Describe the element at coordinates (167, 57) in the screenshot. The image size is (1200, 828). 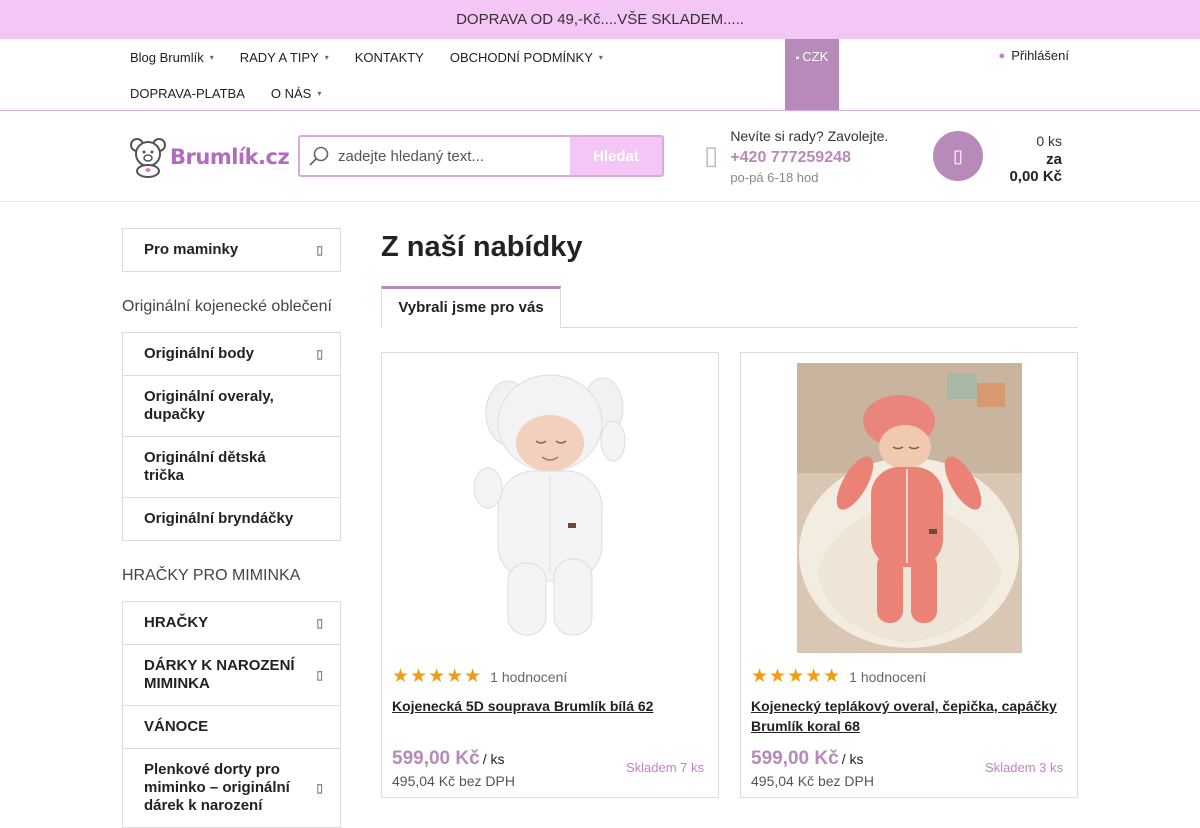
I see `nav-blog-label: Blog Brumlík` at that location.